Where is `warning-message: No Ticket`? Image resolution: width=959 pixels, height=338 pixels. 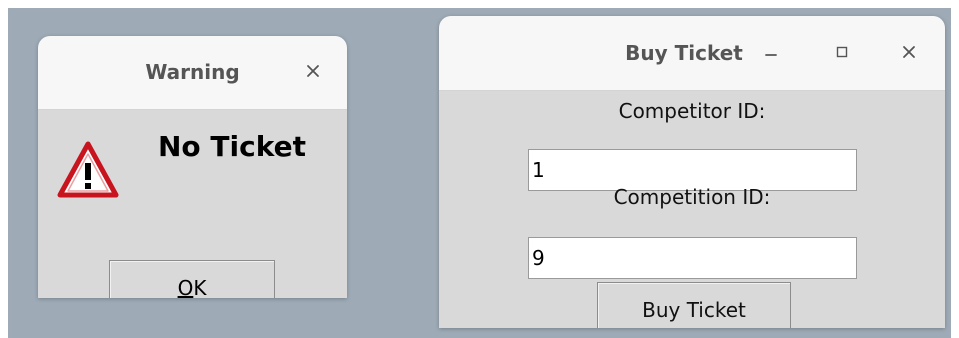 warning-message: No Ticket is located at coordinates (232, 146).